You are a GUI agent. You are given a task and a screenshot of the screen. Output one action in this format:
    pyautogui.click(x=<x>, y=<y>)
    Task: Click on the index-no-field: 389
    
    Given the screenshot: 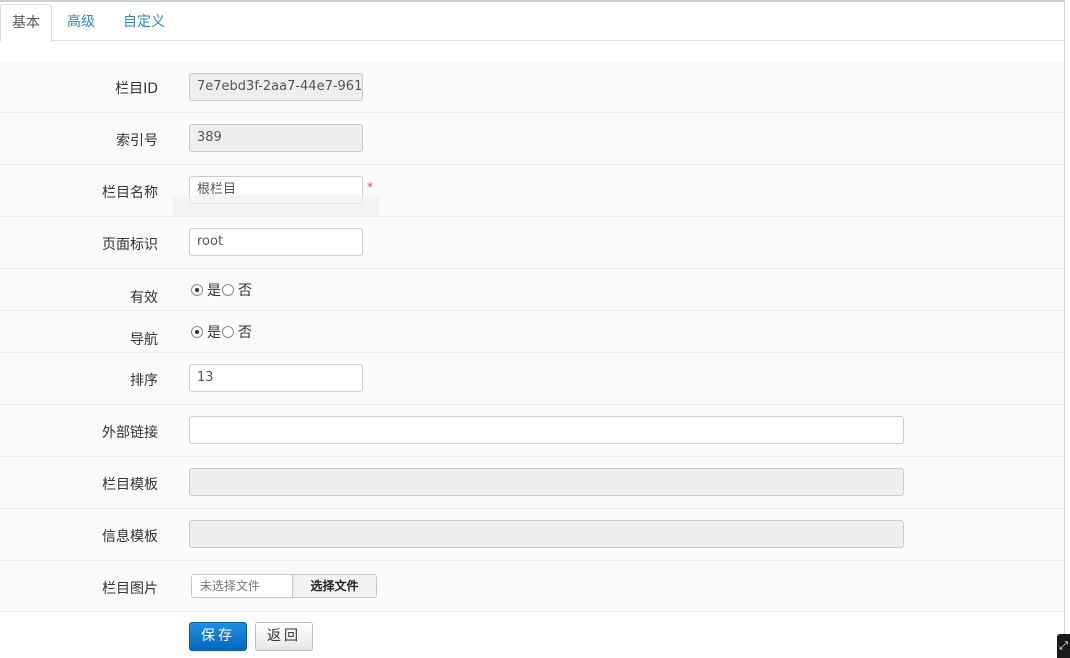 What is the action you would take?
    pyautogui.click(x=276, y=138)
    